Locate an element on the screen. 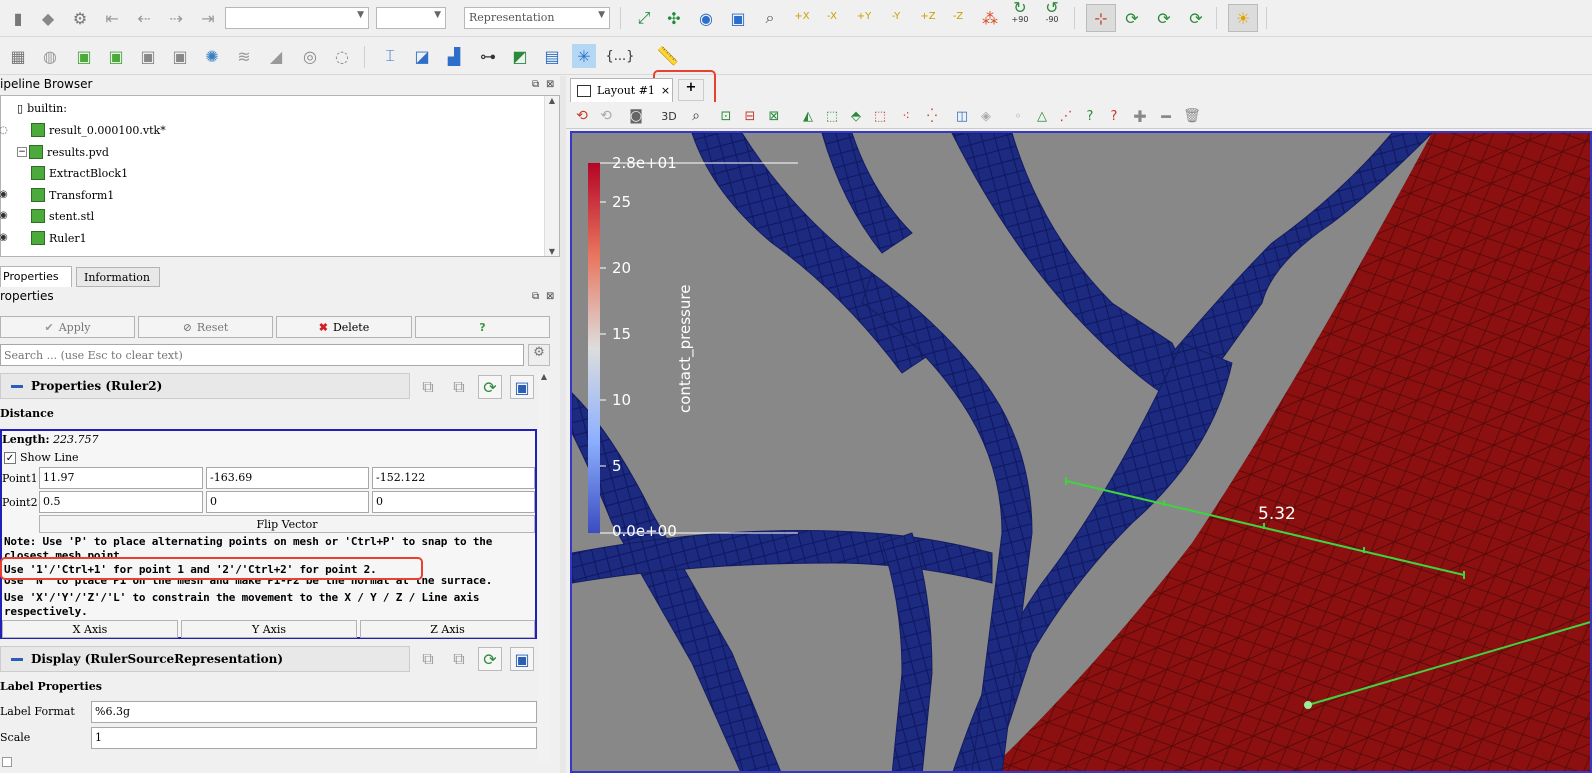 The height and width of the screenshot is (773, 1592). grow-selection-icon: ⚬ is located at coordinates (1018, 116).